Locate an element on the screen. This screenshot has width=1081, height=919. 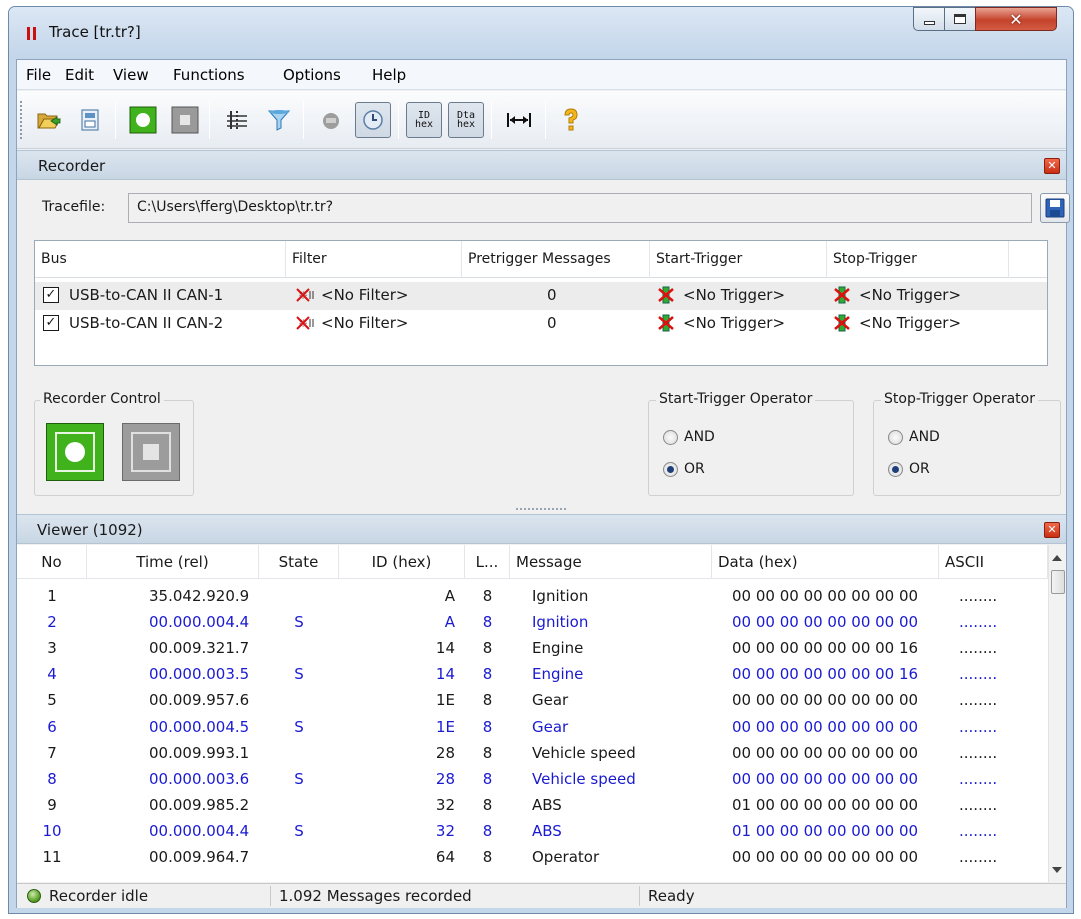
cell-message: Gear is located at coordinates (550, 700).